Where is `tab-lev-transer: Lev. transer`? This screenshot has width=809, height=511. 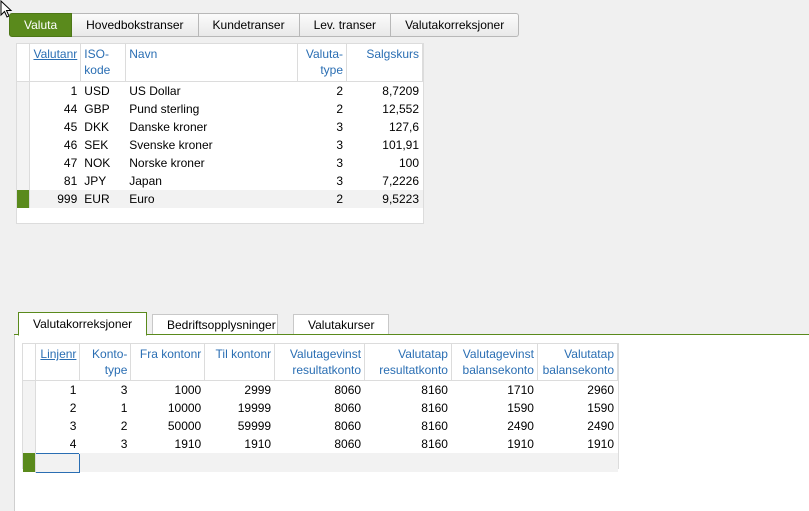
tab-lev-transer: Lev. transer is located at coordinates (345, 25).